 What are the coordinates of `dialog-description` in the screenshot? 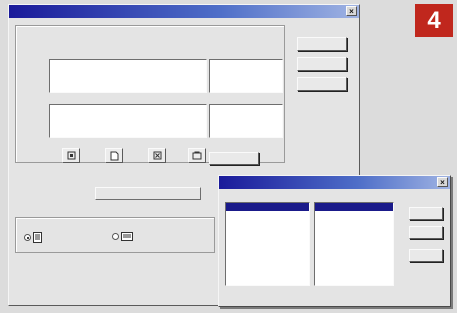 It's located at (149, 39).